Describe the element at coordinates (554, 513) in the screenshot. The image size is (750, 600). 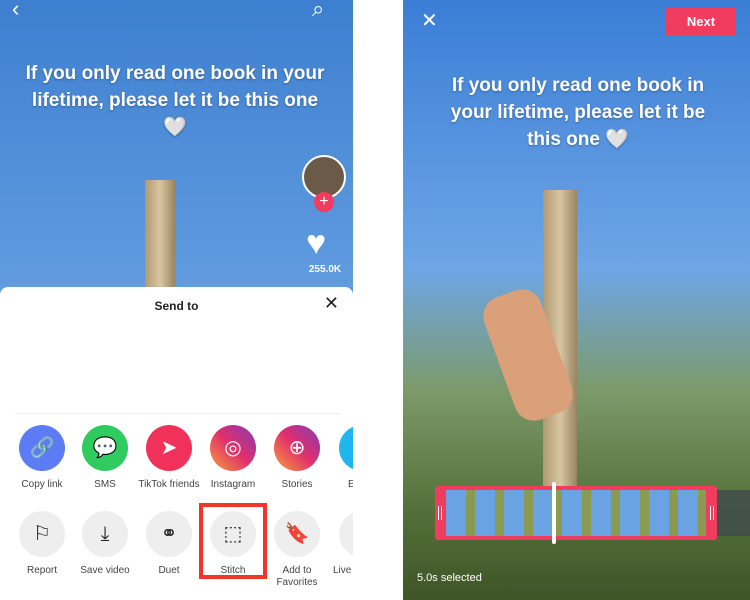
I see `playhead` at that location.